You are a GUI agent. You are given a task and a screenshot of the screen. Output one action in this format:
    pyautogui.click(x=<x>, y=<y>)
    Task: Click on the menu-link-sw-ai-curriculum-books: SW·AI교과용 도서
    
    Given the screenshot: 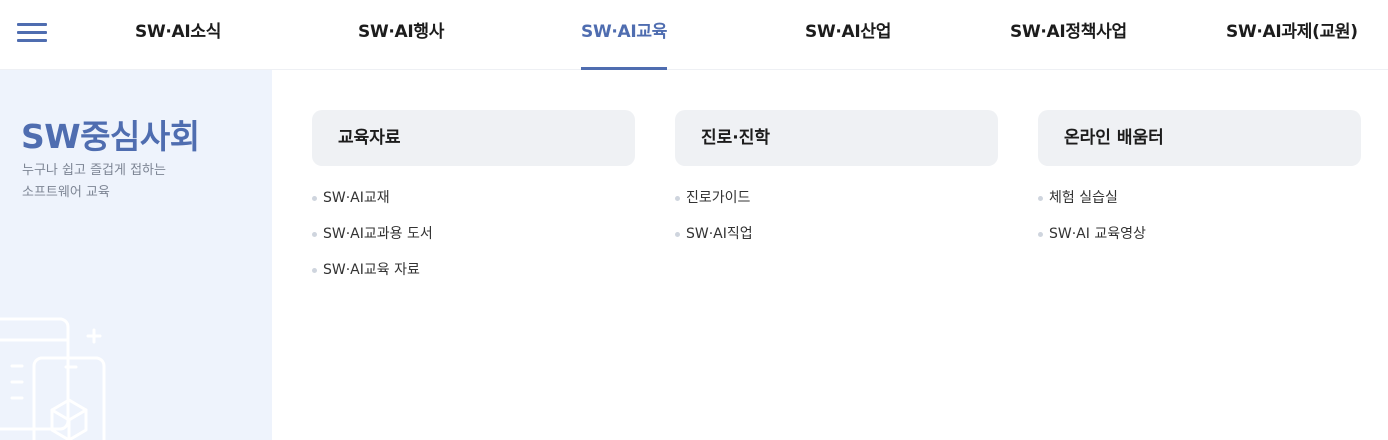 What is the action you would take?
    pyautogui.click(x=372, y=241)
    